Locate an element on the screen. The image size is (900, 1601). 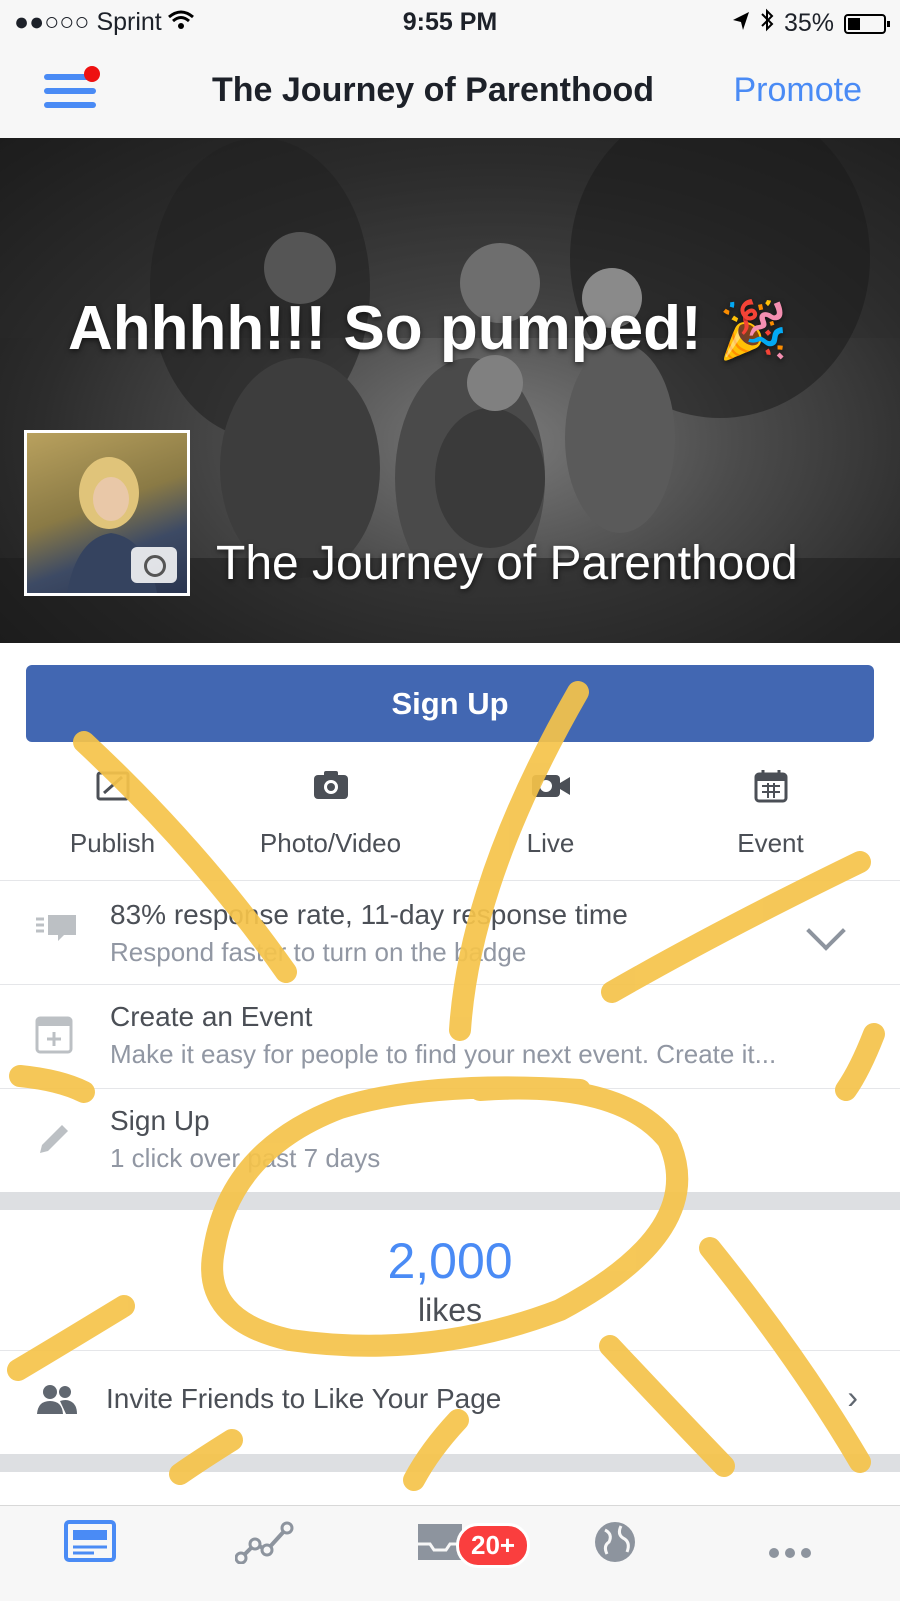
live-button: Live is located at coordinates (550, 809).